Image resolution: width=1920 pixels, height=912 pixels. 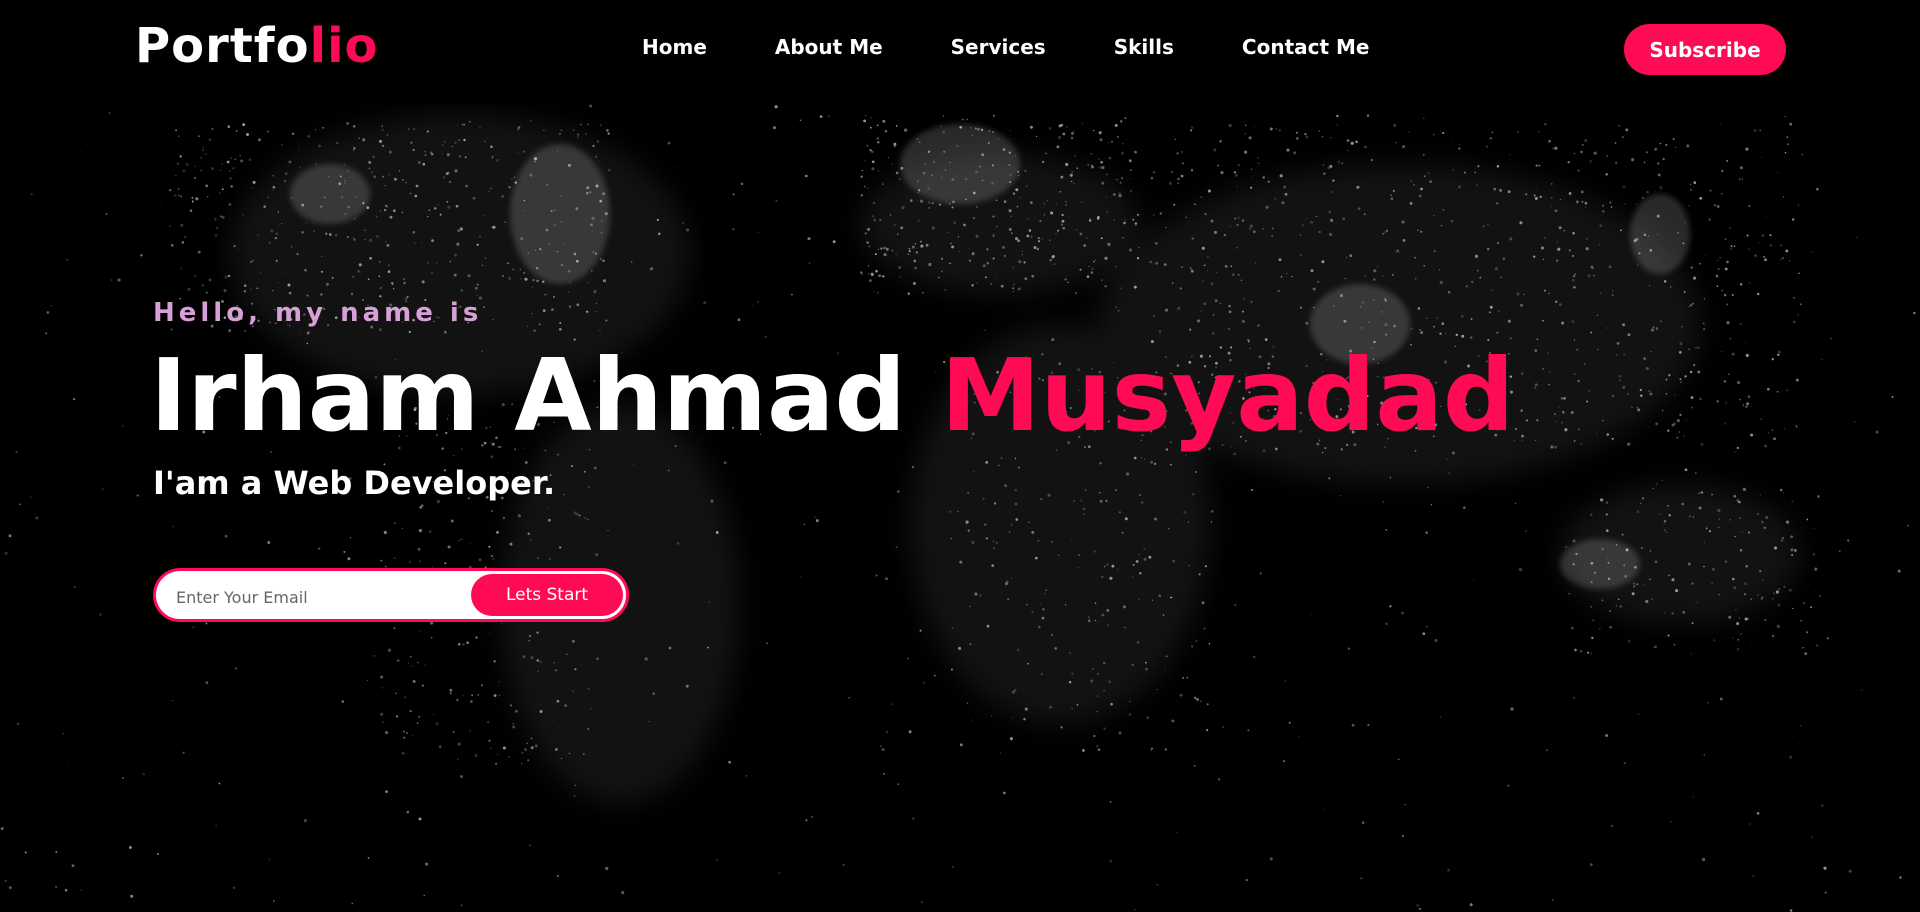 I want to click on hero-name: Irham Ahmad Musyadad, so click(x=832, y=396).